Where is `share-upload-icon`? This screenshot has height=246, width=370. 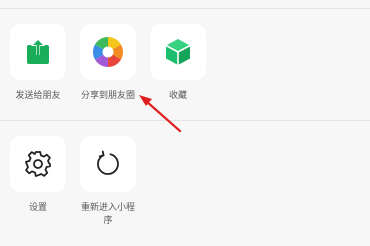
share-upload-icon is located at coordinates (38, 52).